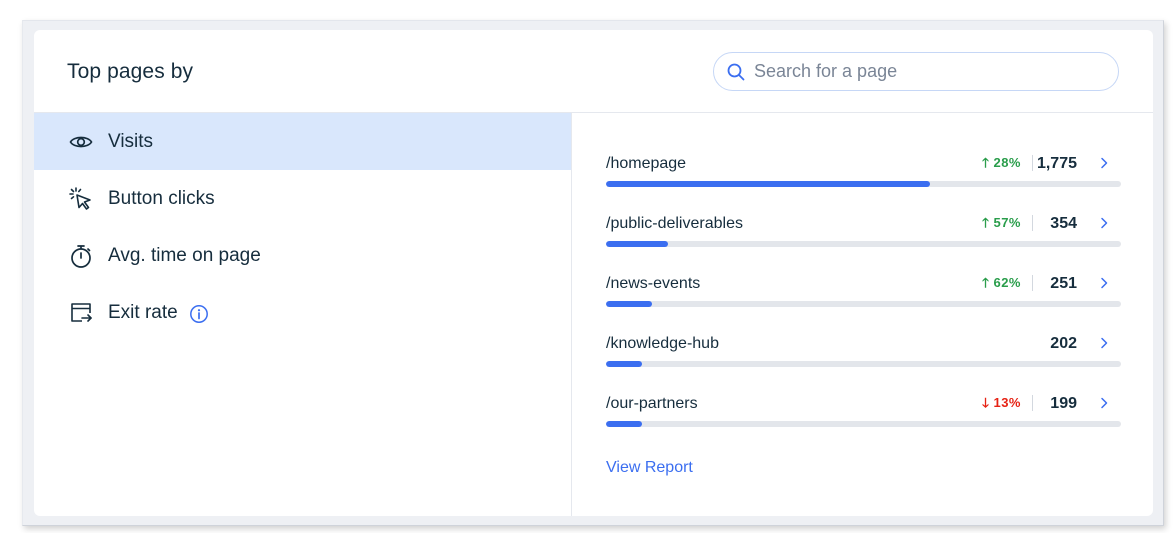  What do you see at coordinates (593, 71) in the screenshot?
I see `card-header: Top pages by` at bounding box center [593, 71].